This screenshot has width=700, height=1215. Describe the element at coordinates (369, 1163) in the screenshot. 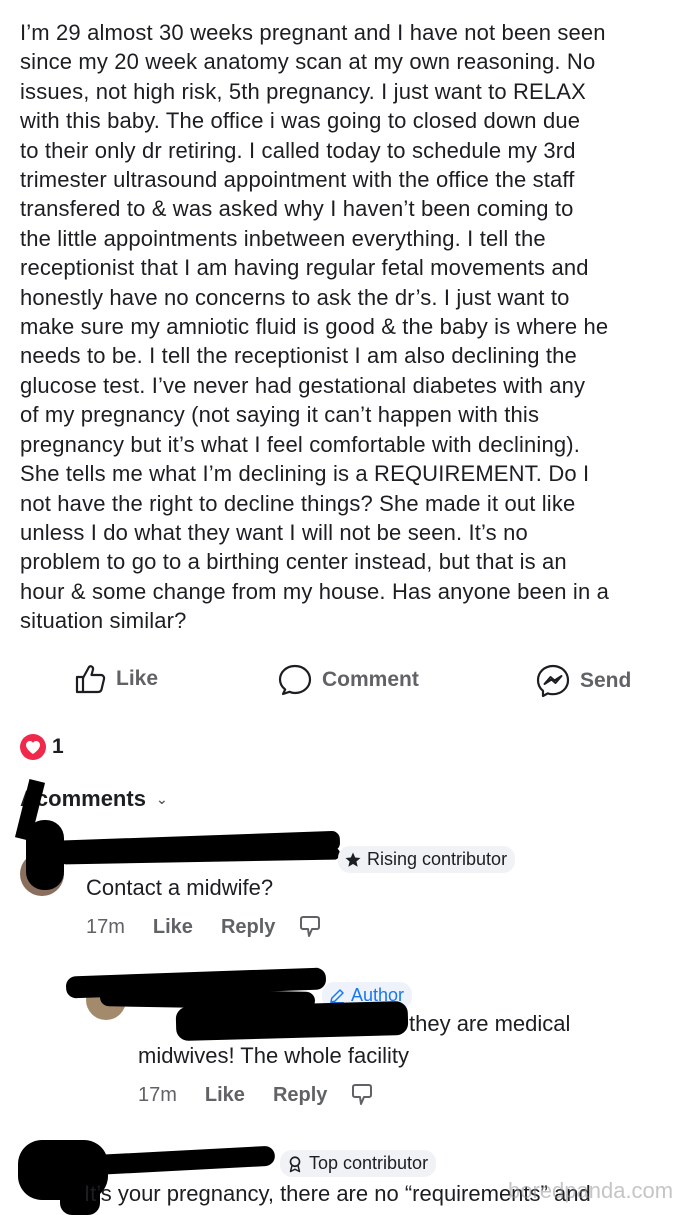

I see `badge-label: Top contributor` at that location.